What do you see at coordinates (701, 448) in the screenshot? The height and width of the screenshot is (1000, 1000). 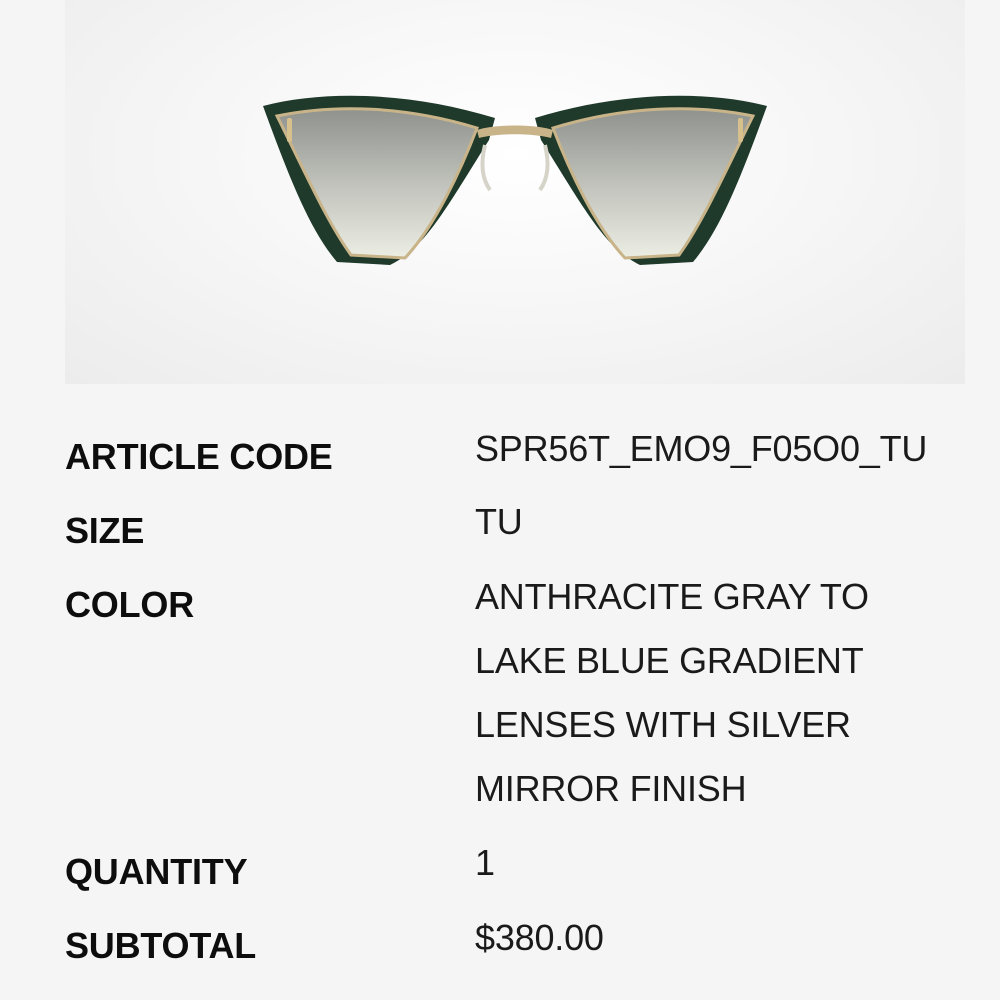 I see `article-code-value: SPR56T_EMO9_F05O0_TU` at bounding box center [701, 448].